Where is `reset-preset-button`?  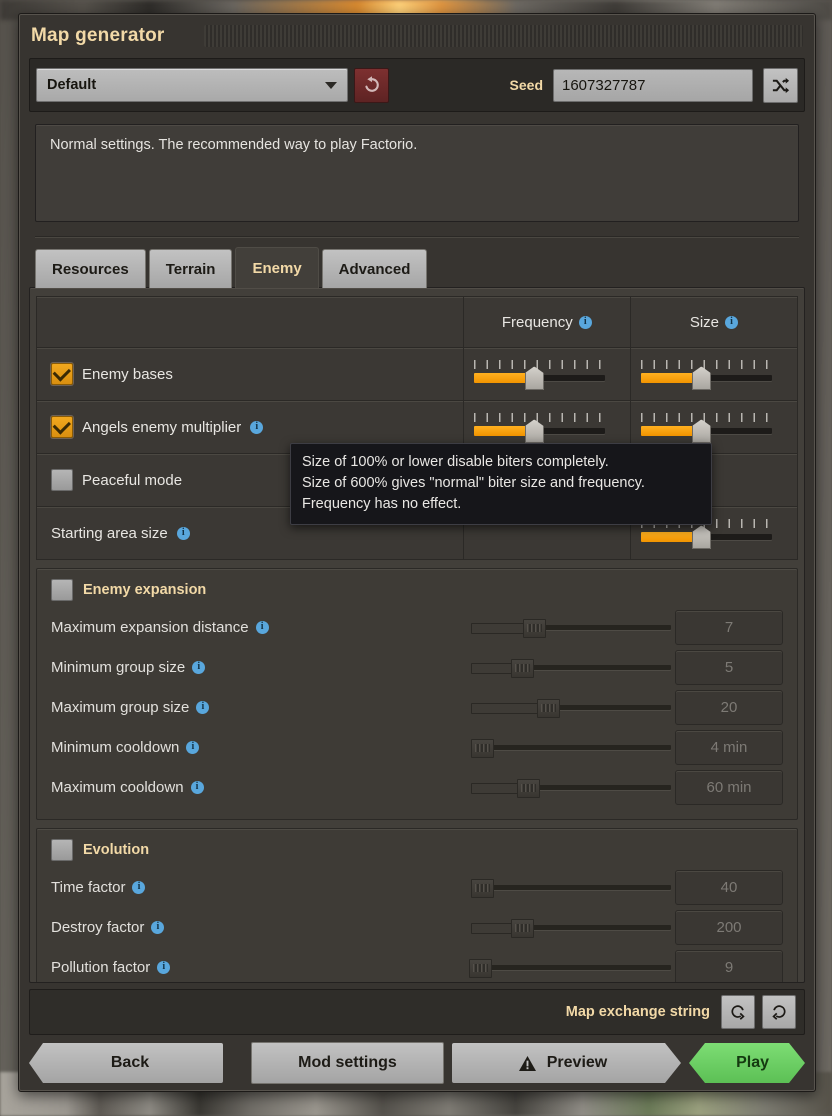 reset-preset-button is located at coordinates (371, 85).